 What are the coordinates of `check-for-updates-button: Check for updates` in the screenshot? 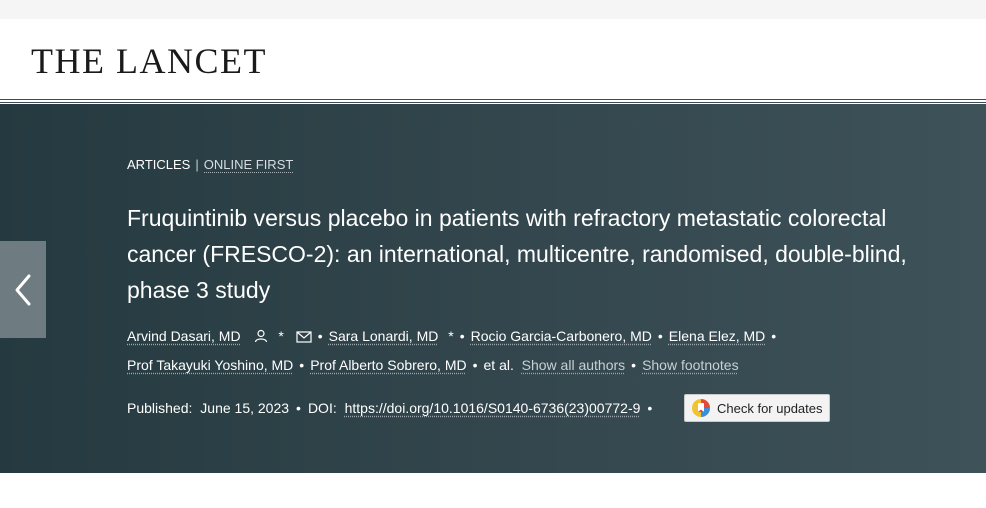 It's located at (757, 408).